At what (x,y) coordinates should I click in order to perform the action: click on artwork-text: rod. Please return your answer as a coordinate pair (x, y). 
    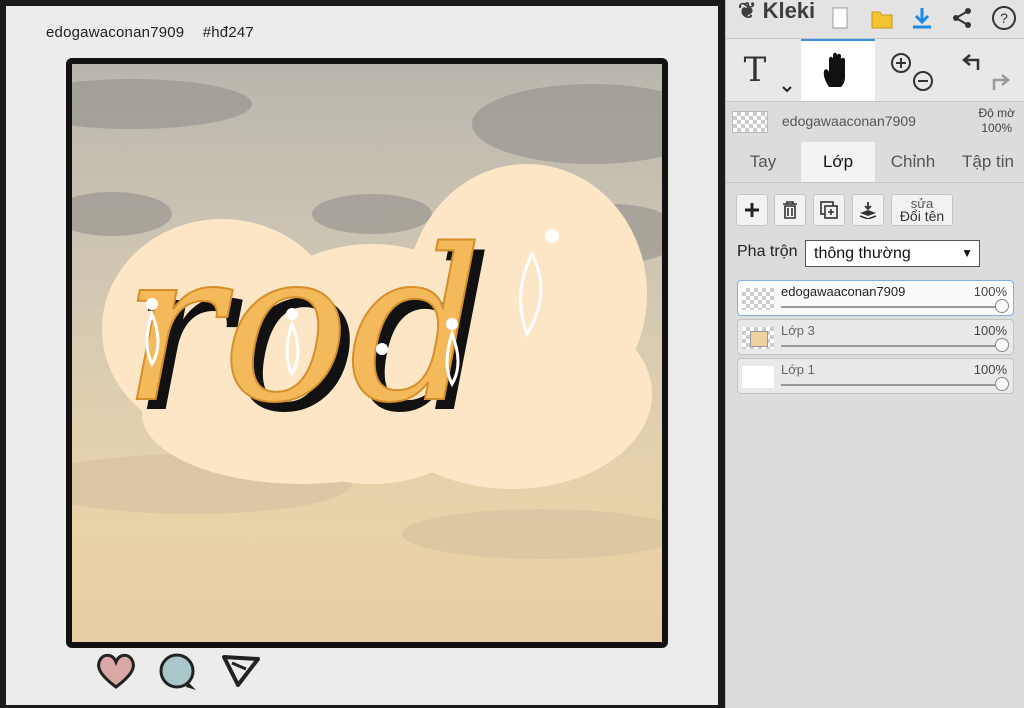
    Looking at the image, I should click on (302, 326).